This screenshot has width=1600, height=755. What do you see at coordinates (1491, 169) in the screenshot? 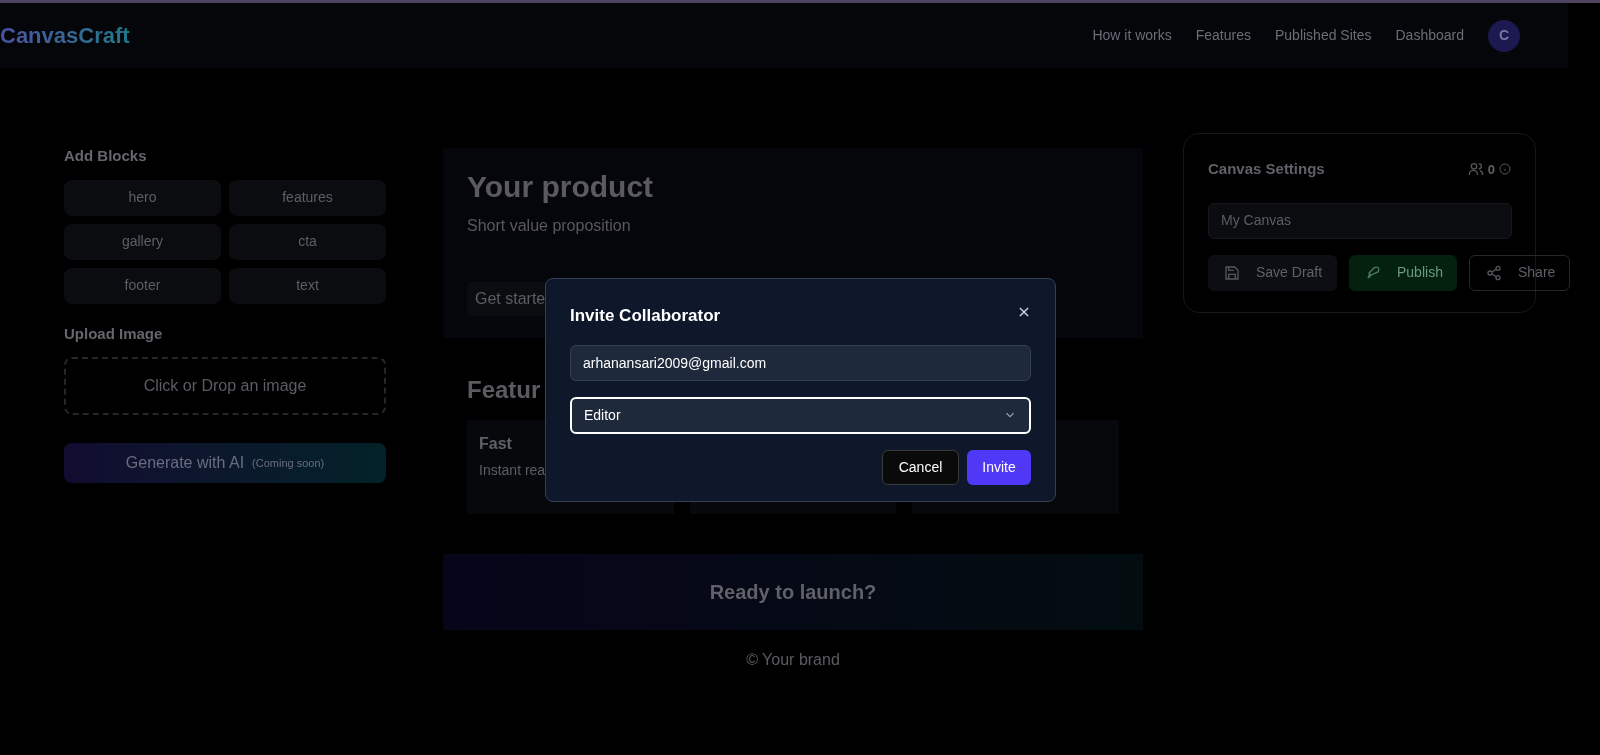
I see `collaborator-count: 0` at bounding box center [1491, 169].